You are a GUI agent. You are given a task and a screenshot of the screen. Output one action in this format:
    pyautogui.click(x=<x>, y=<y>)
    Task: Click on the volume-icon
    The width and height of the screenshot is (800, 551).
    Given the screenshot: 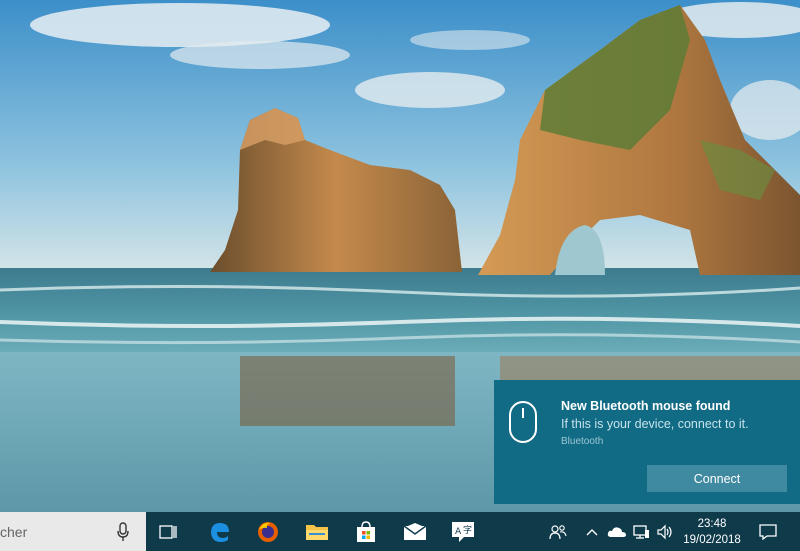 What is the action you would take?
    pyautogui.click(x=665, y=531)
    